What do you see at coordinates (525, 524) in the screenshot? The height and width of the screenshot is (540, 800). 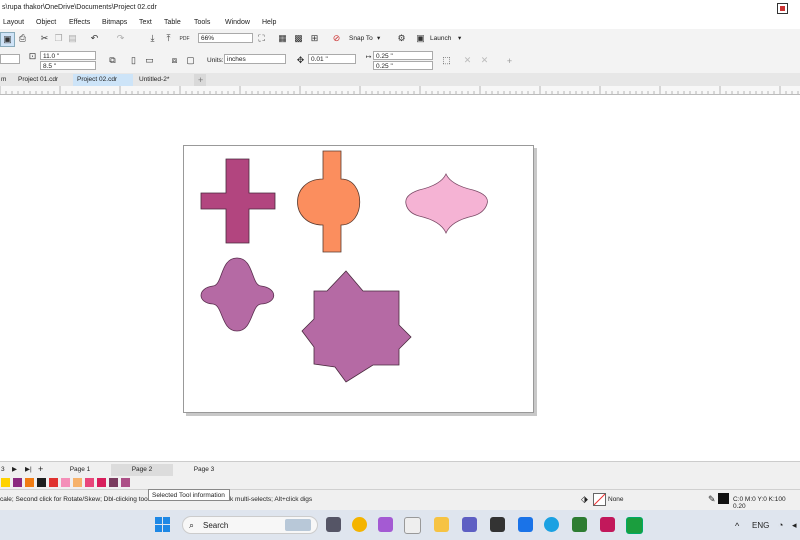 I see `outlook-icon` at bounding box center [525, 524].